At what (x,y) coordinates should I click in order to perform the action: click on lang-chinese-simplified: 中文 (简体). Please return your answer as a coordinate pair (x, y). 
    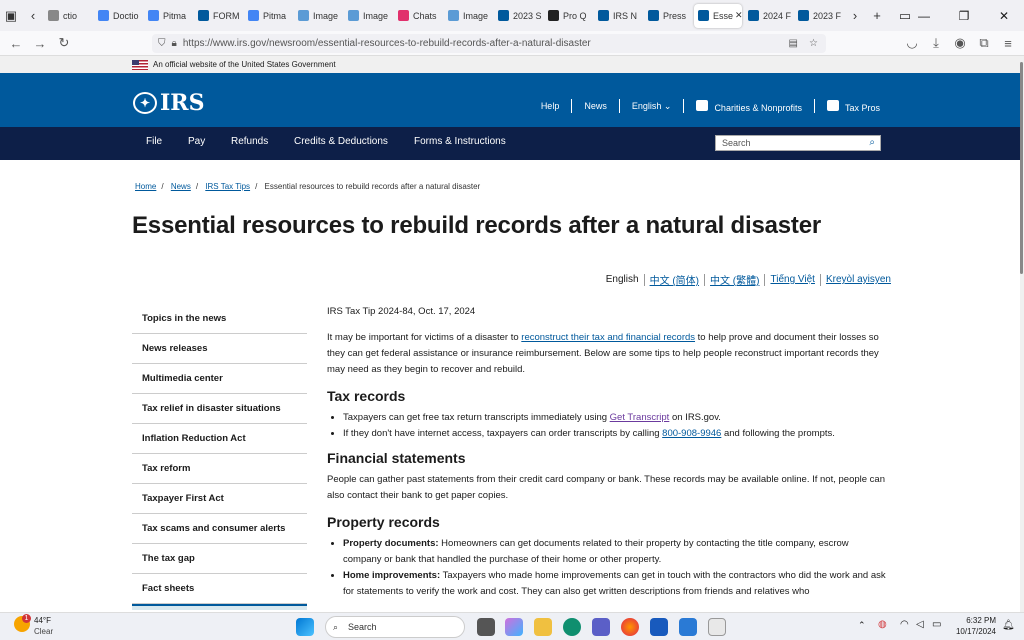
    Looking at the image, I should click on (674, 279).